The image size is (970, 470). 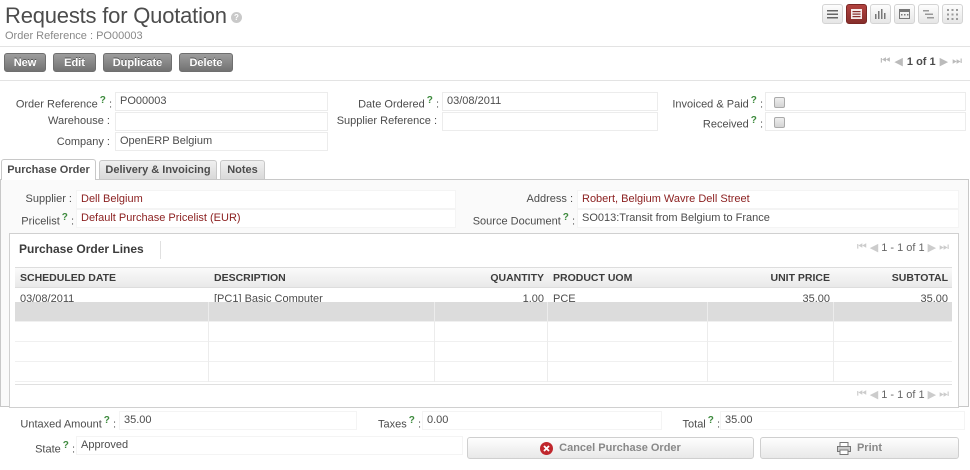 I want to click on form-icon, so click(x=856, y=14).